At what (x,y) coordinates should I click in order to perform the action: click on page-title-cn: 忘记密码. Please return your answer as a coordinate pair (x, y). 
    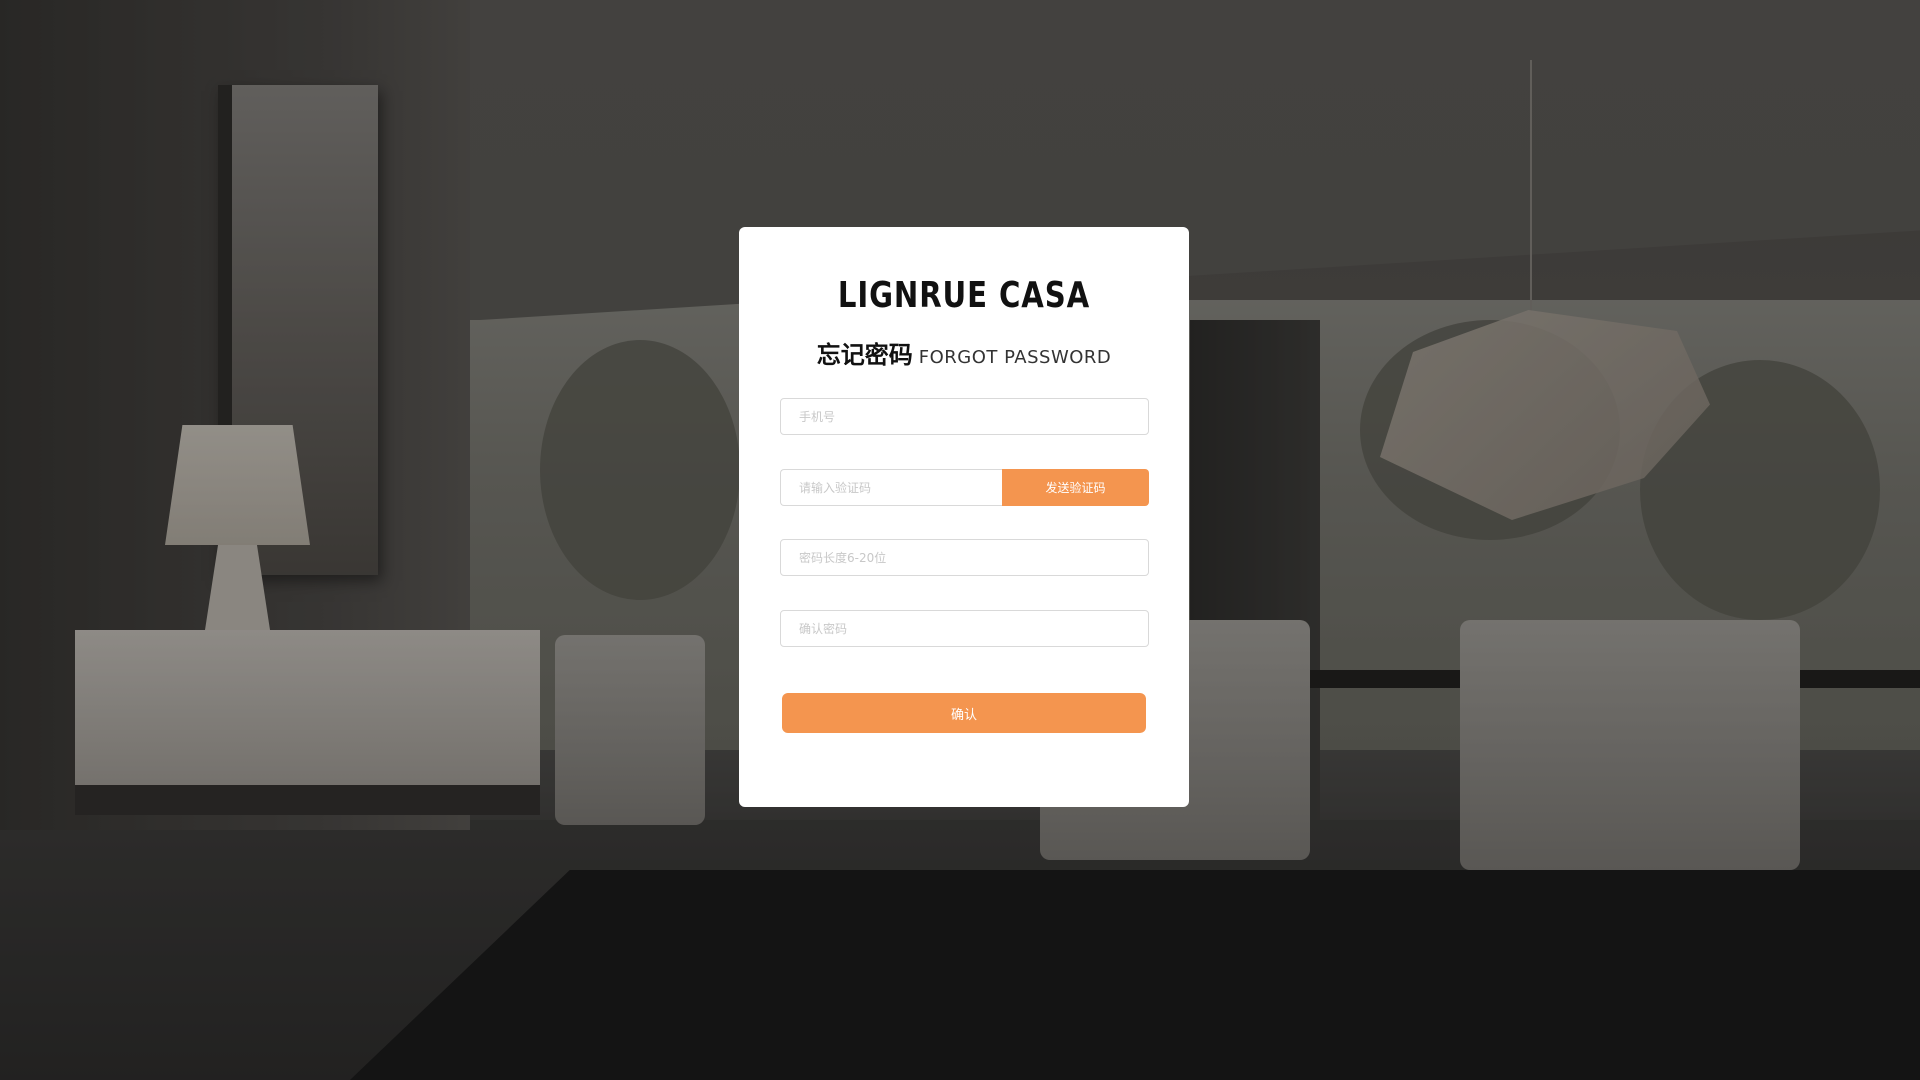
    Looking at the image, I should click on (864, 355).